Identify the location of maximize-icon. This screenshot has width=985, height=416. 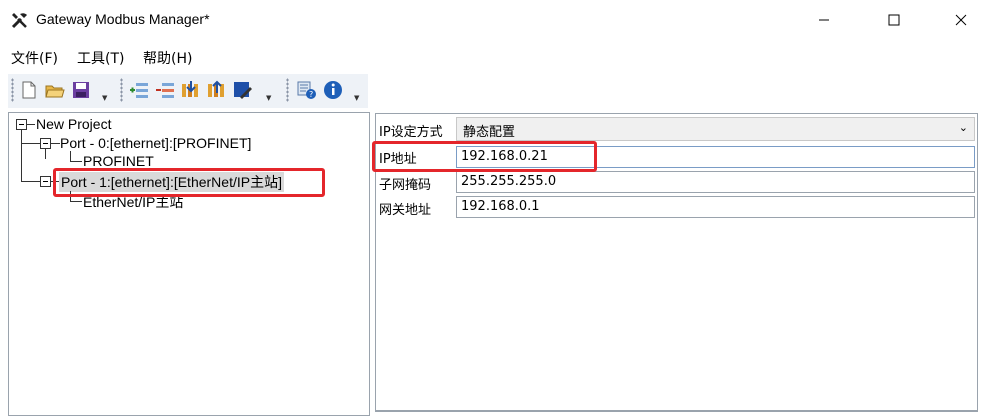
(894, 20).